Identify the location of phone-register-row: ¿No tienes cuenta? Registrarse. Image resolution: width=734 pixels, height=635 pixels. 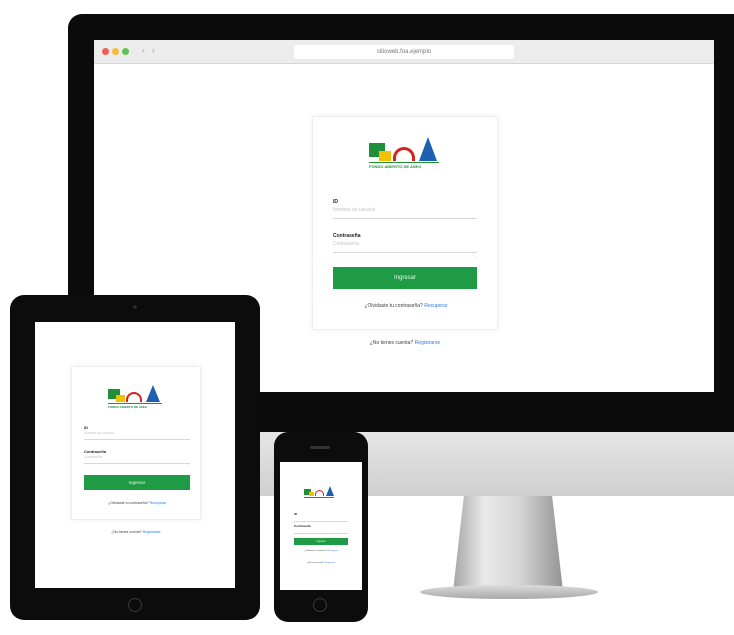
(321, 563).